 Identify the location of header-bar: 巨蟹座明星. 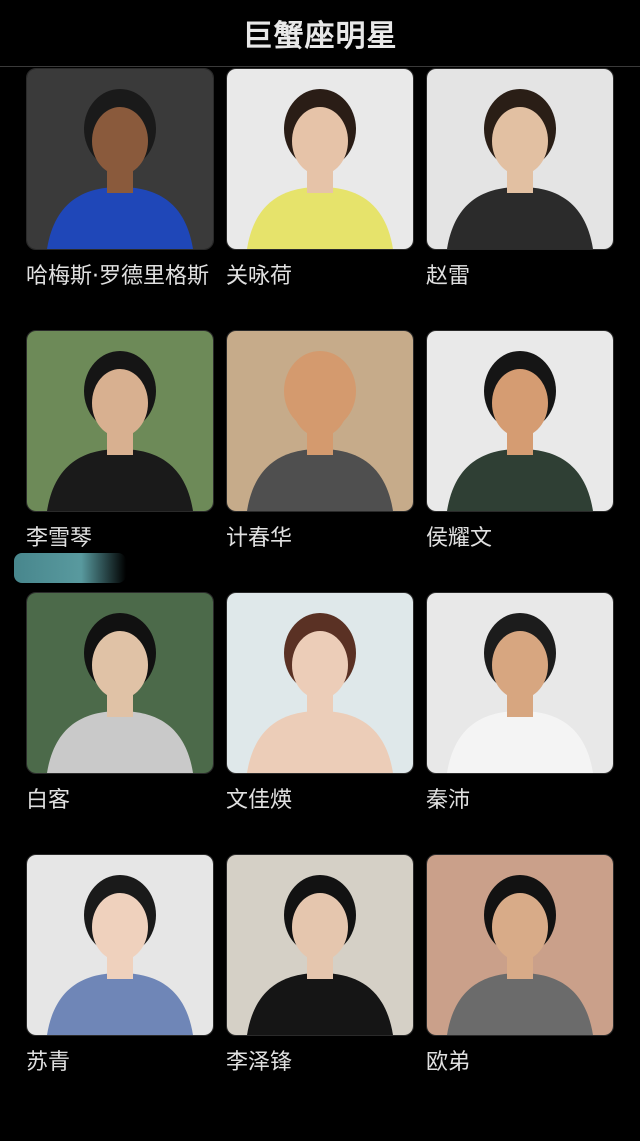
(320, 33).